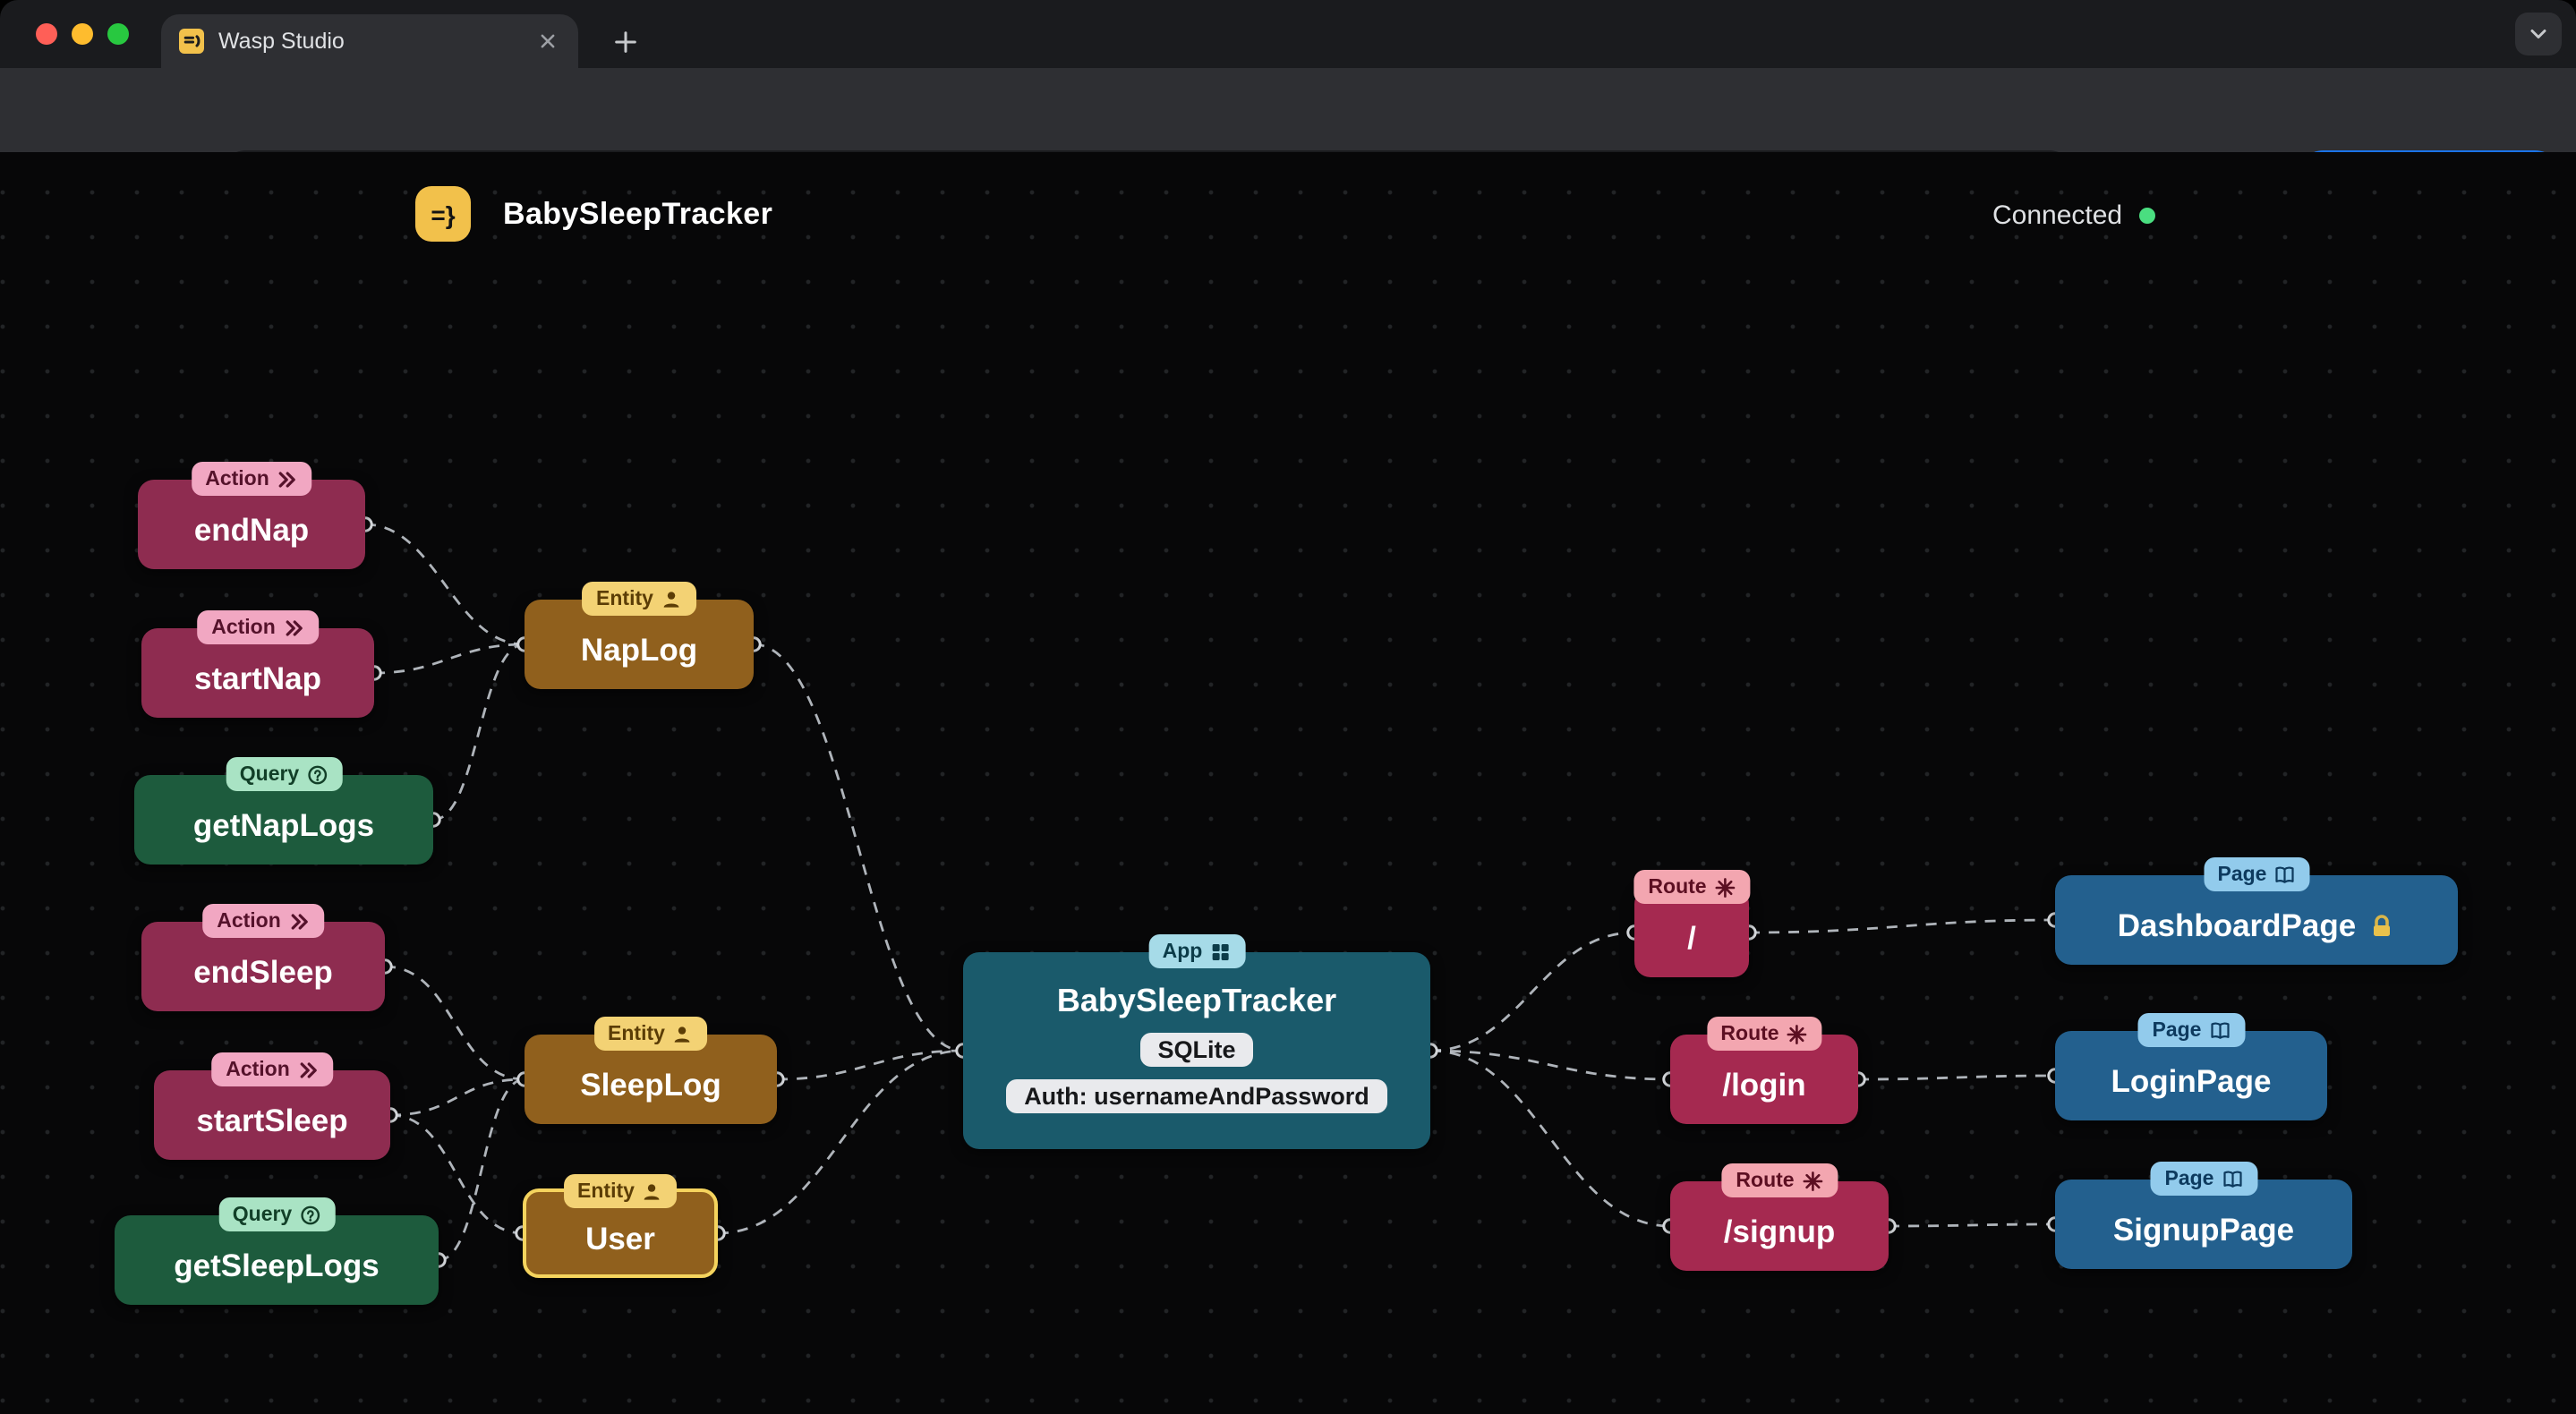 This screenshot has height=1414, width=2576. I want to click on tab-close-icon, so click(547, 41).